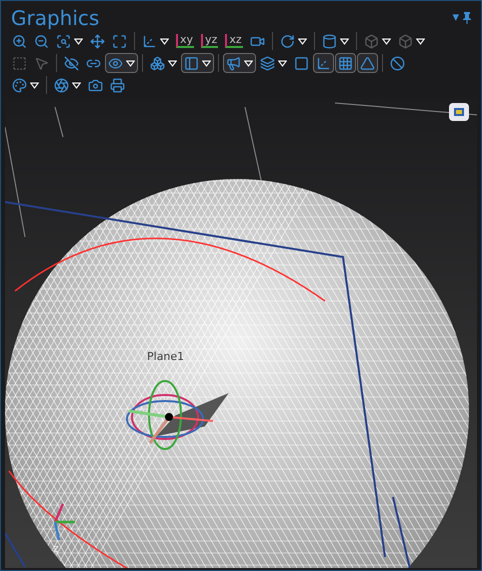 Image resolution: width=482 pixels, height=571 pixels. I want to click on zoom-out-icon, so click(41, 41).